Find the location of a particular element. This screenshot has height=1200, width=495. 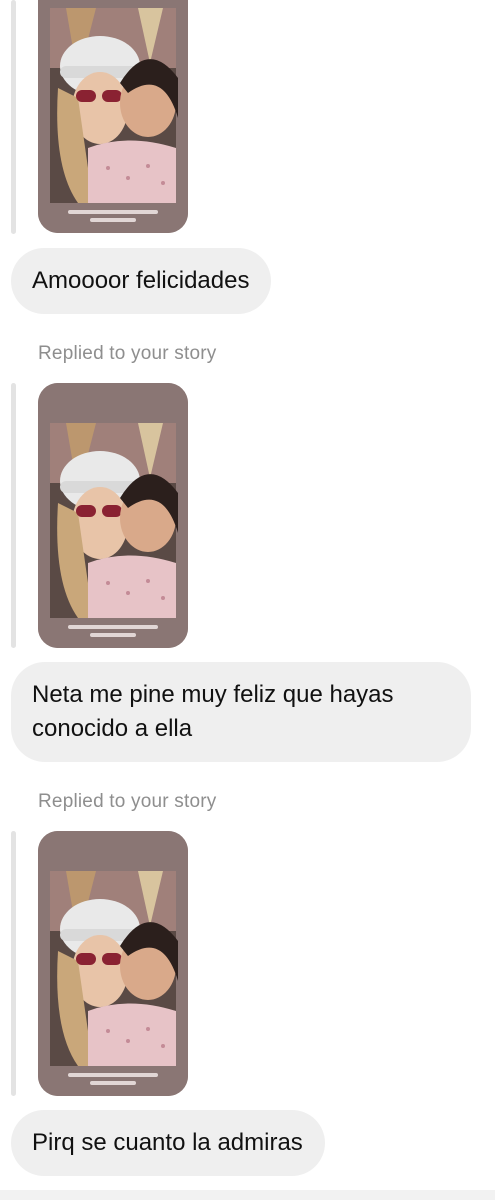

message-bubble: Pirq se cuanto la admiras is located at coordinates (168, 1143).